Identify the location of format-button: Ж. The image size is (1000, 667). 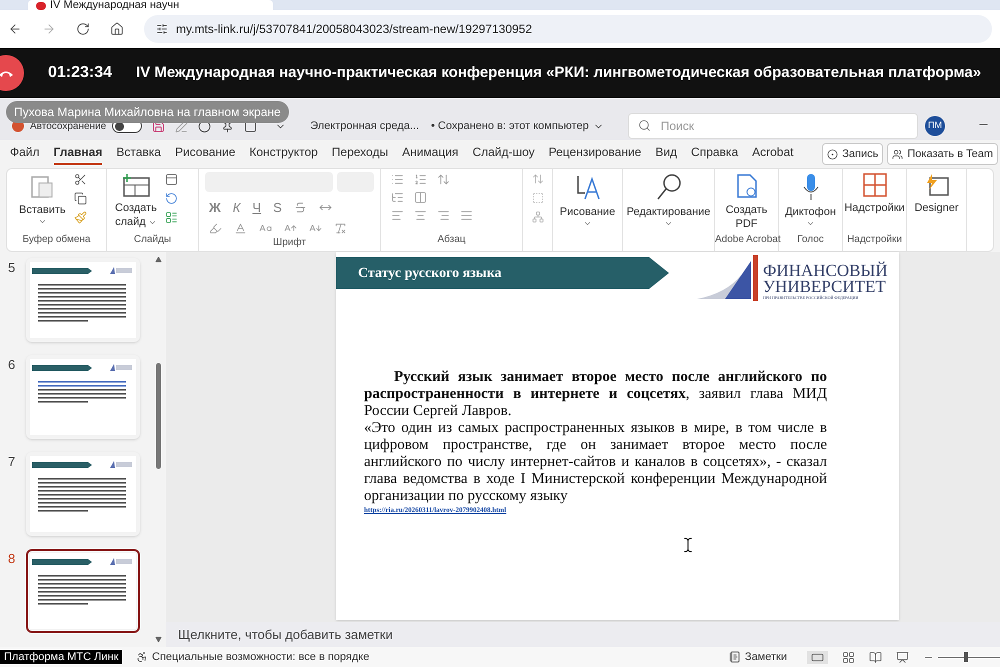
(215, 208).